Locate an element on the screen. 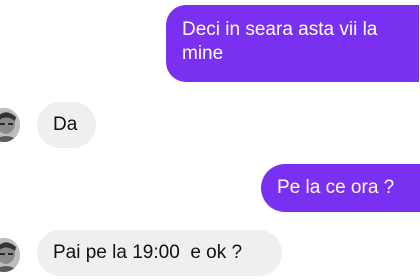 Image resolution: width=420 pixels, height=280 pixels. incoming-message: Da is located at coordinates (66, 125).